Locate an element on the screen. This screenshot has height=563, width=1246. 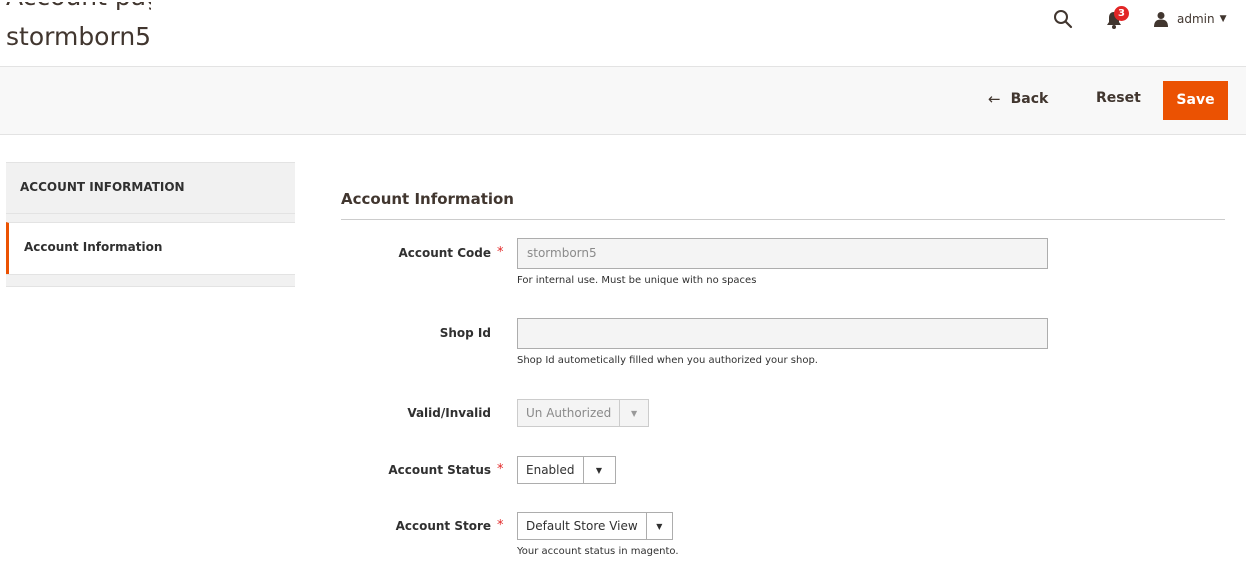
admin-toolbar: 3 admin ▼ is located at coordinates (1116, 20).